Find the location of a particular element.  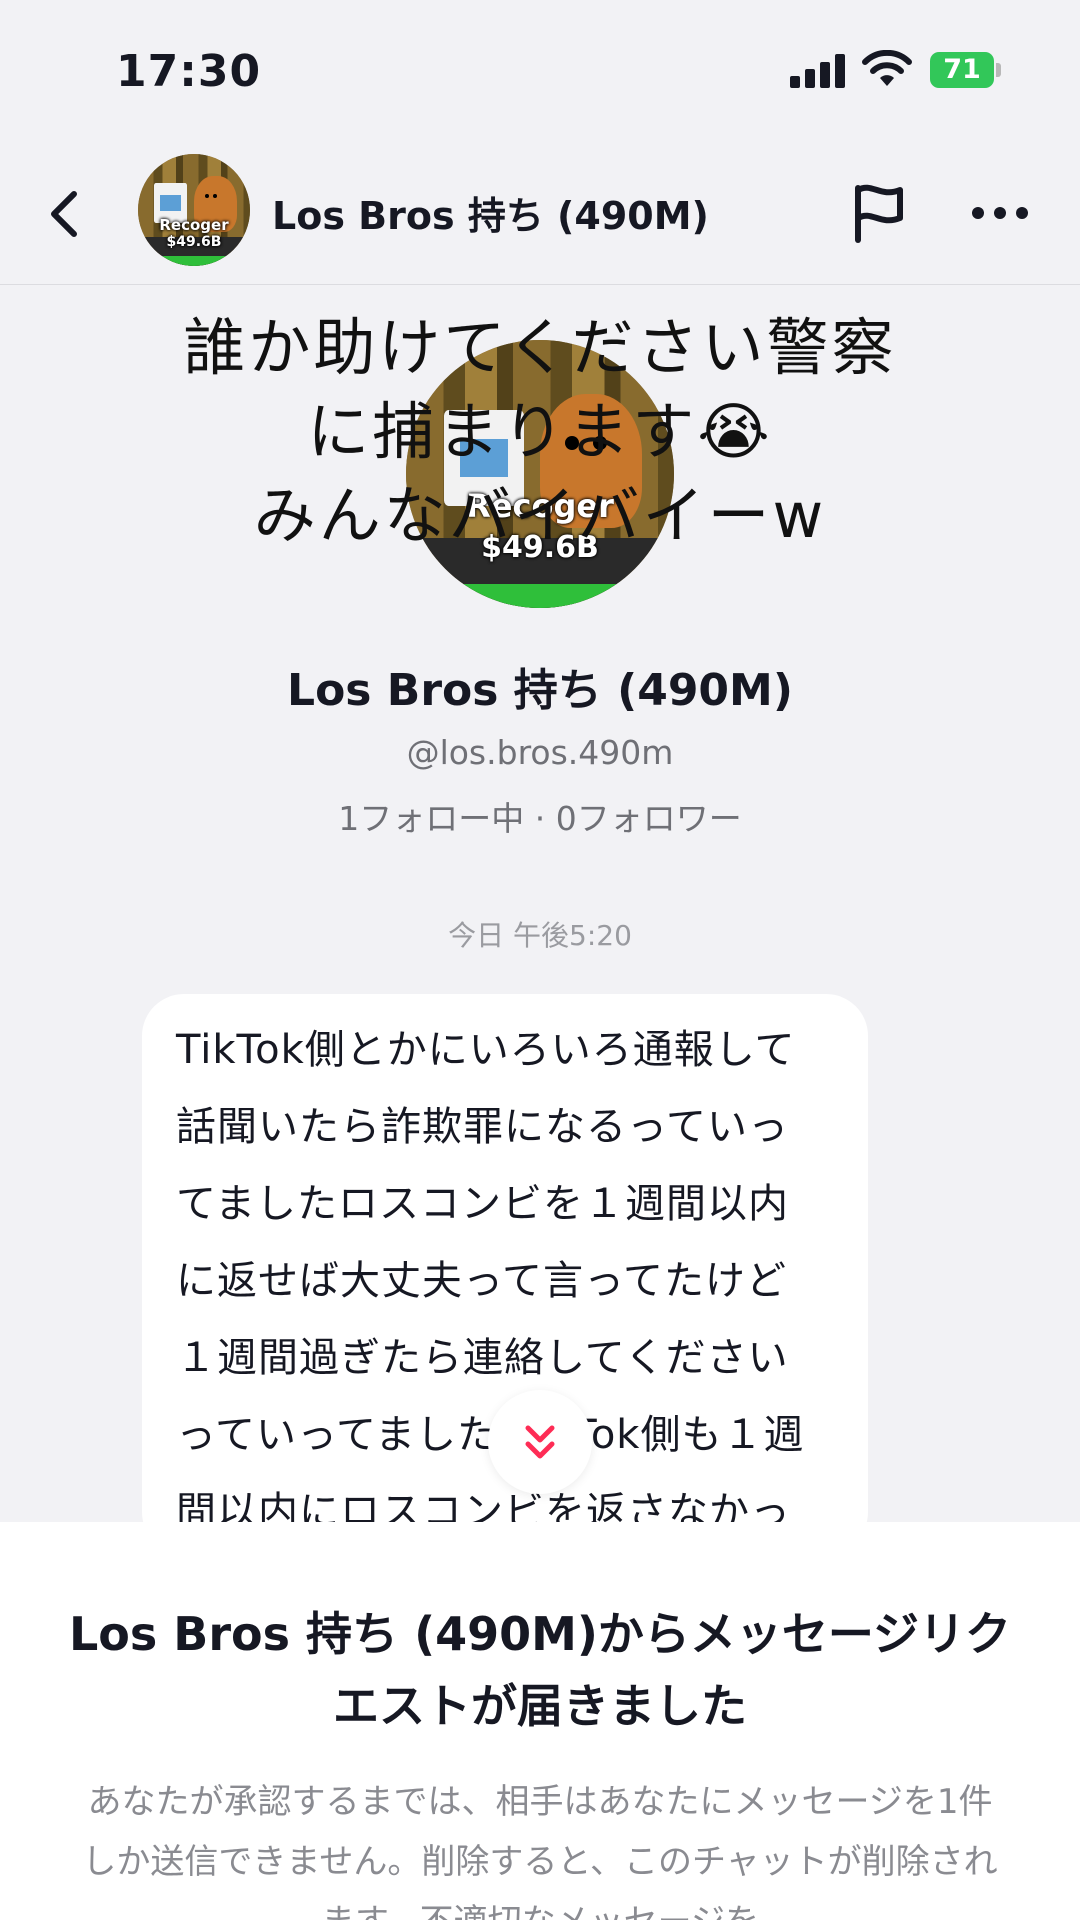

caption-line: 誰か助けてください警察 is located at coordinates (540, 347).